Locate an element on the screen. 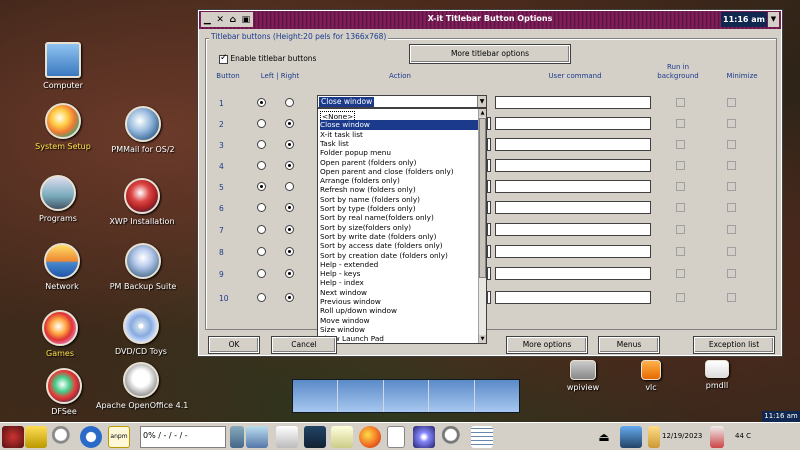 The image size is (800, 450). dropdown-option: Folder popup menu is located at coordinates (399, 152).